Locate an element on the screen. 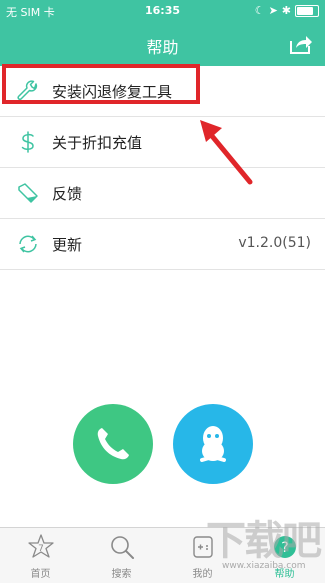 The height and width of the screenshot is (583, 325). menu-item-label: 更新 is located at coordinates (67, 245).